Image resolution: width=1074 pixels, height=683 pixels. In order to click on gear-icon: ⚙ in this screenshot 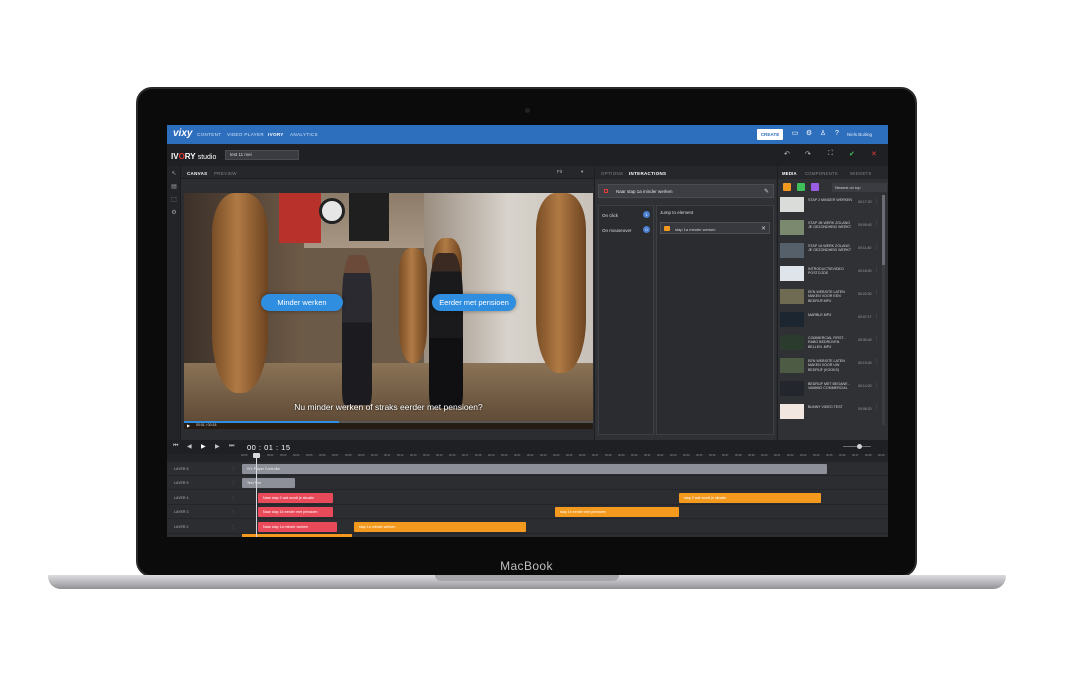, I will do `click(809, 134)`.